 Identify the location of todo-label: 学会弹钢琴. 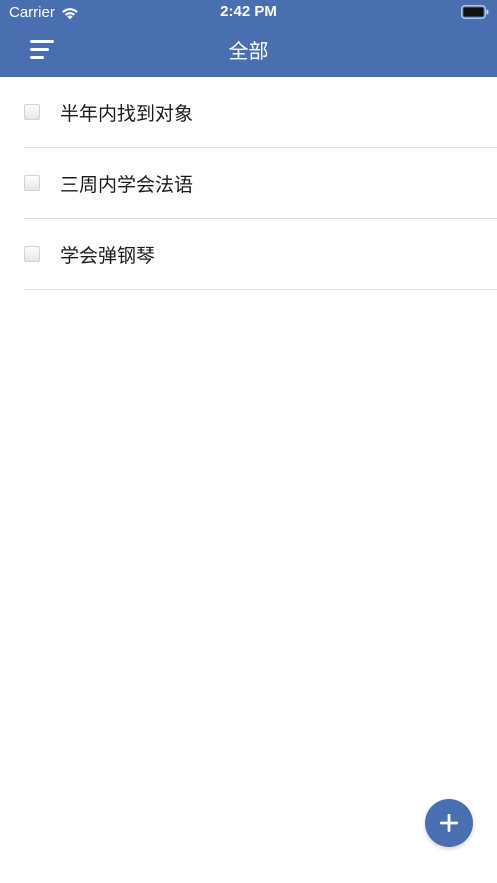
(108, 255).